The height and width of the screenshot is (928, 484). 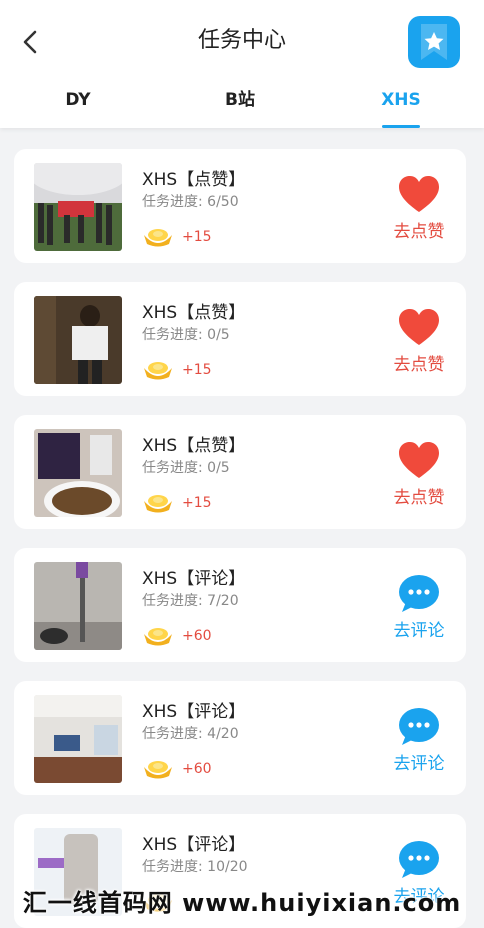 I want to click on tab-xhs: XHS, so click(x=401, y=106).